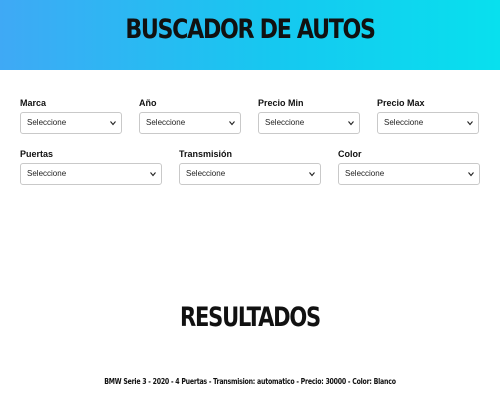 This screenshot has width=500, height=400. I want to click on page-title: BUSCADOR DE AUTOS, so click(250, 29).